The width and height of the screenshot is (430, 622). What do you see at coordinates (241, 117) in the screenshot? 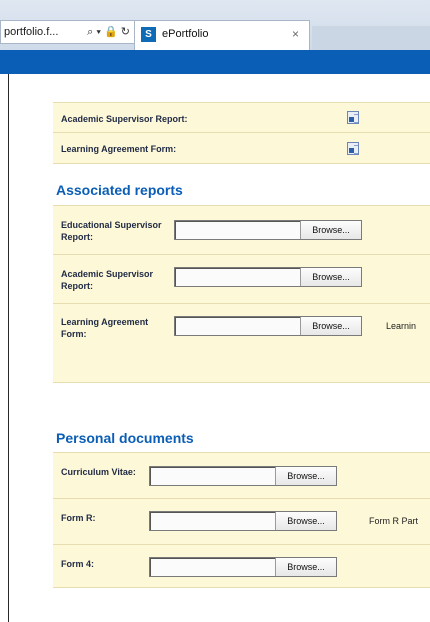
I see `report-row-academic-supervisor: Academic Supervisor Report:` at bounding box center [241, 117].